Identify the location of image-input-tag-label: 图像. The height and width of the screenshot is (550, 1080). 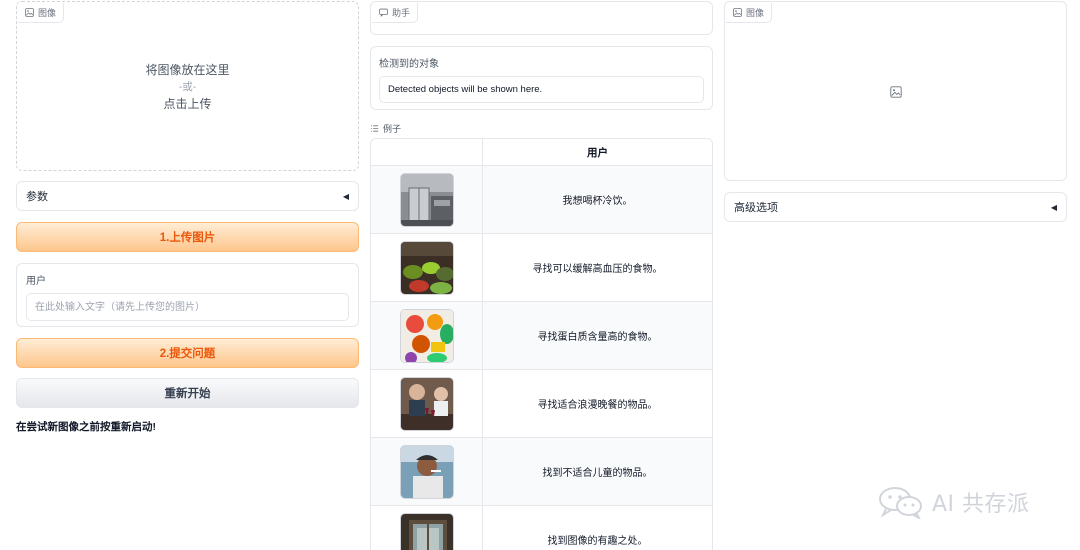
(47, 13).